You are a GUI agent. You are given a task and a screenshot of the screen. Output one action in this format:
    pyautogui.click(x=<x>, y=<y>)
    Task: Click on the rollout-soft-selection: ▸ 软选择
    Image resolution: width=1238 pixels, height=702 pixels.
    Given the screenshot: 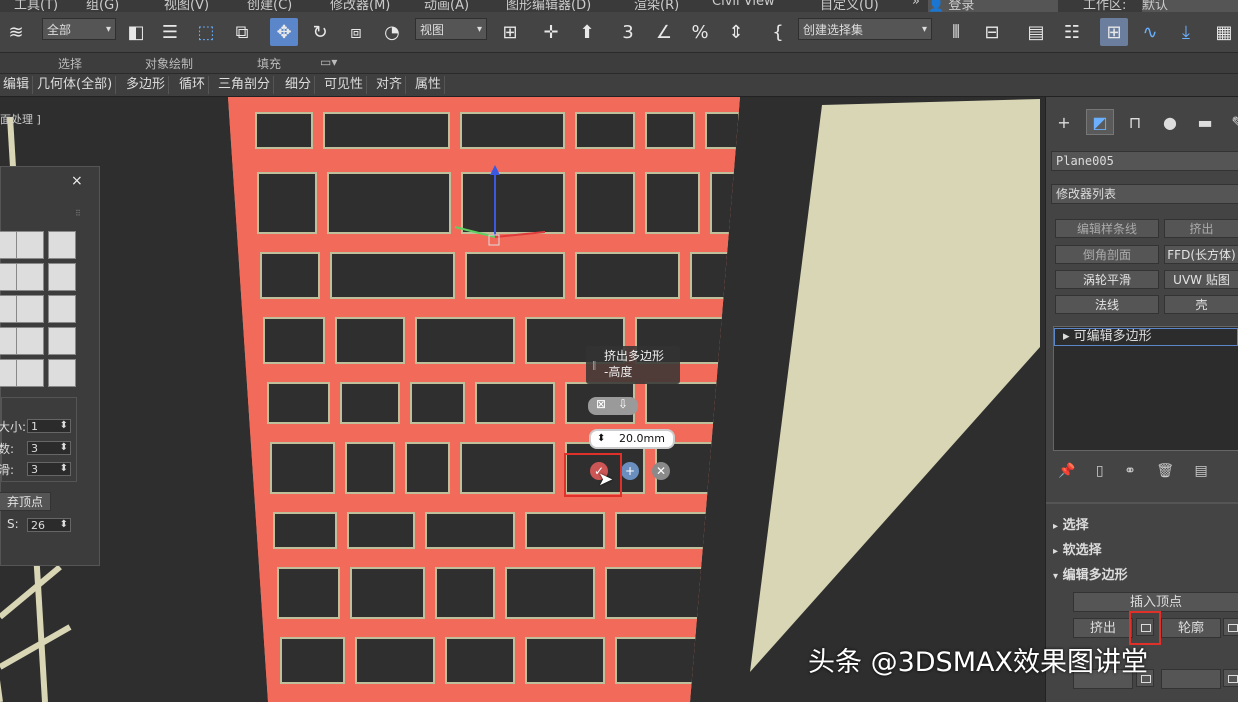 What is the action you would take?
    pyautogui.click(x=1077, y=548)
    